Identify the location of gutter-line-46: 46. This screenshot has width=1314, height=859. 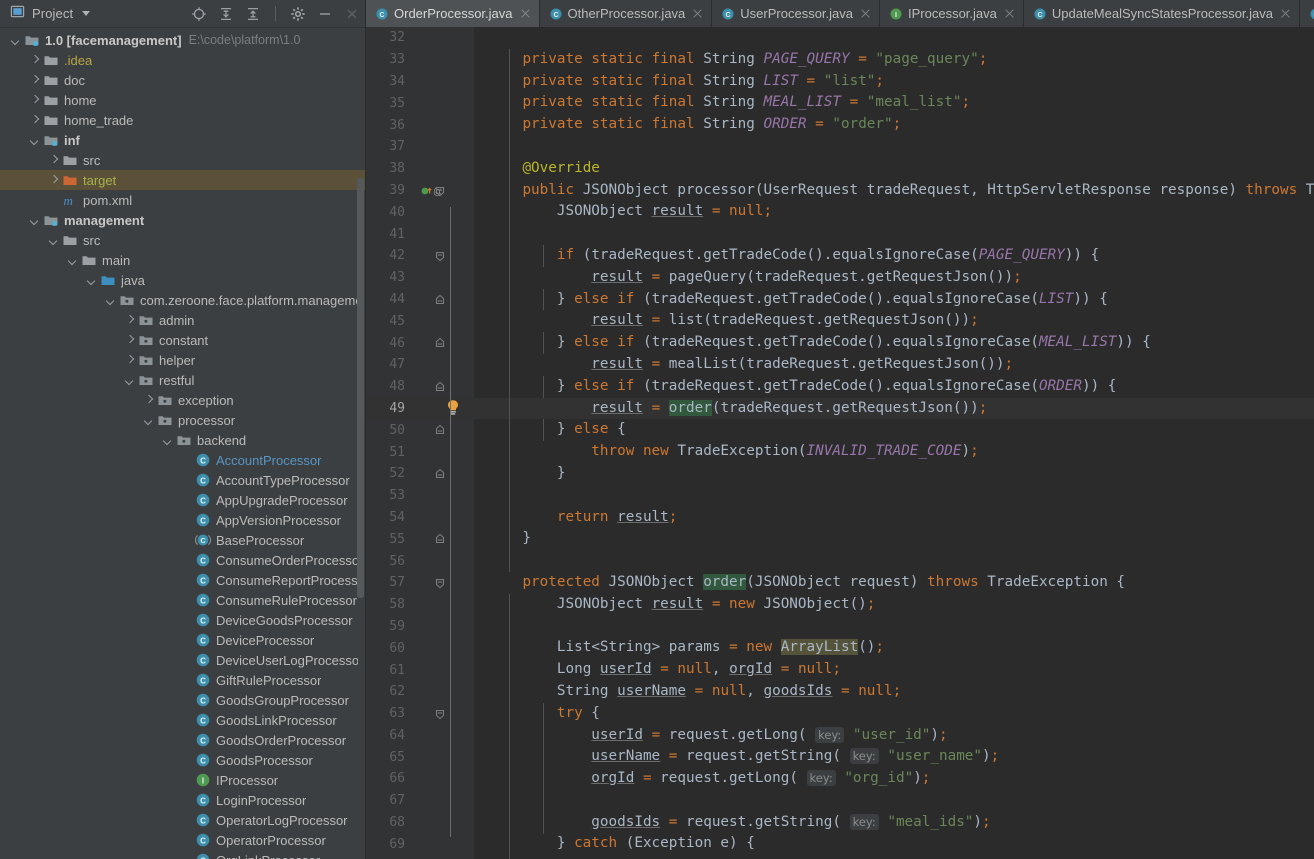
(420, 343).